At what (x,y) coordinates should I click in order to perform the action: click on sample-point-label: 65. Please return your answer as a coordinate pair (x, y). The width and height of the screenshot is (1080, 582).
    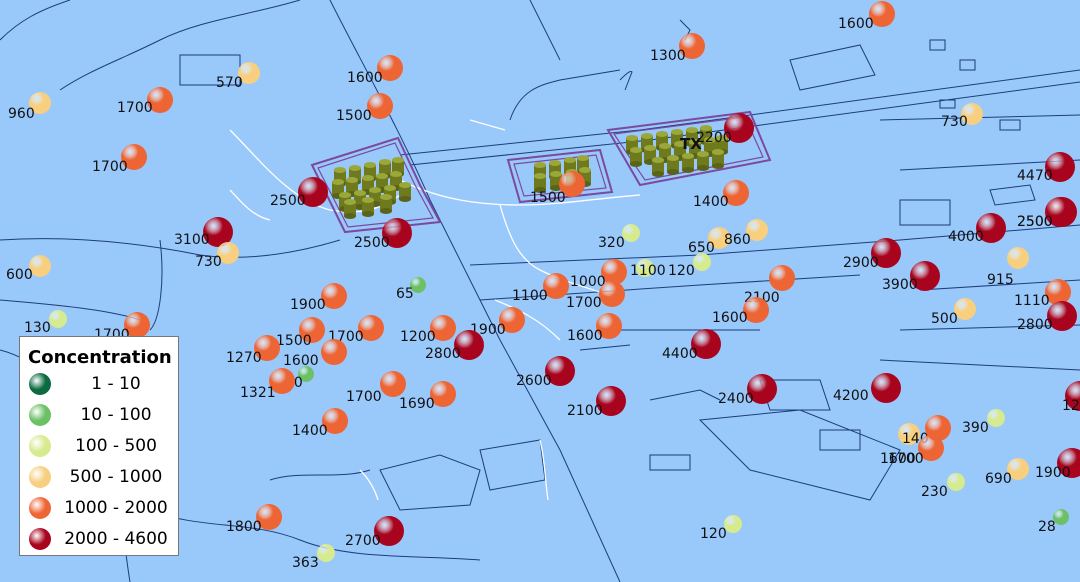
    Looking at the image, I should click on (405, 294).